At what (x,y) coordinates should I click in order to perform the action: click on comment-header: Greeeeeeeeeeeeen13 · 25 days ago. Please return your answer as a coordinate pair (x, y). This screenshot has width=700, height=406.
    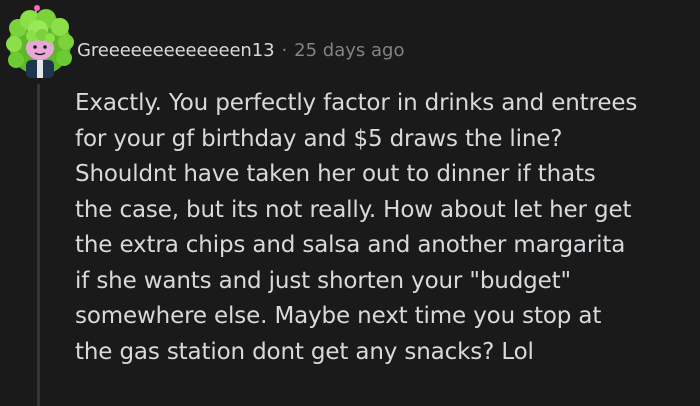
    Looking at the image, I should click on (240, 50).